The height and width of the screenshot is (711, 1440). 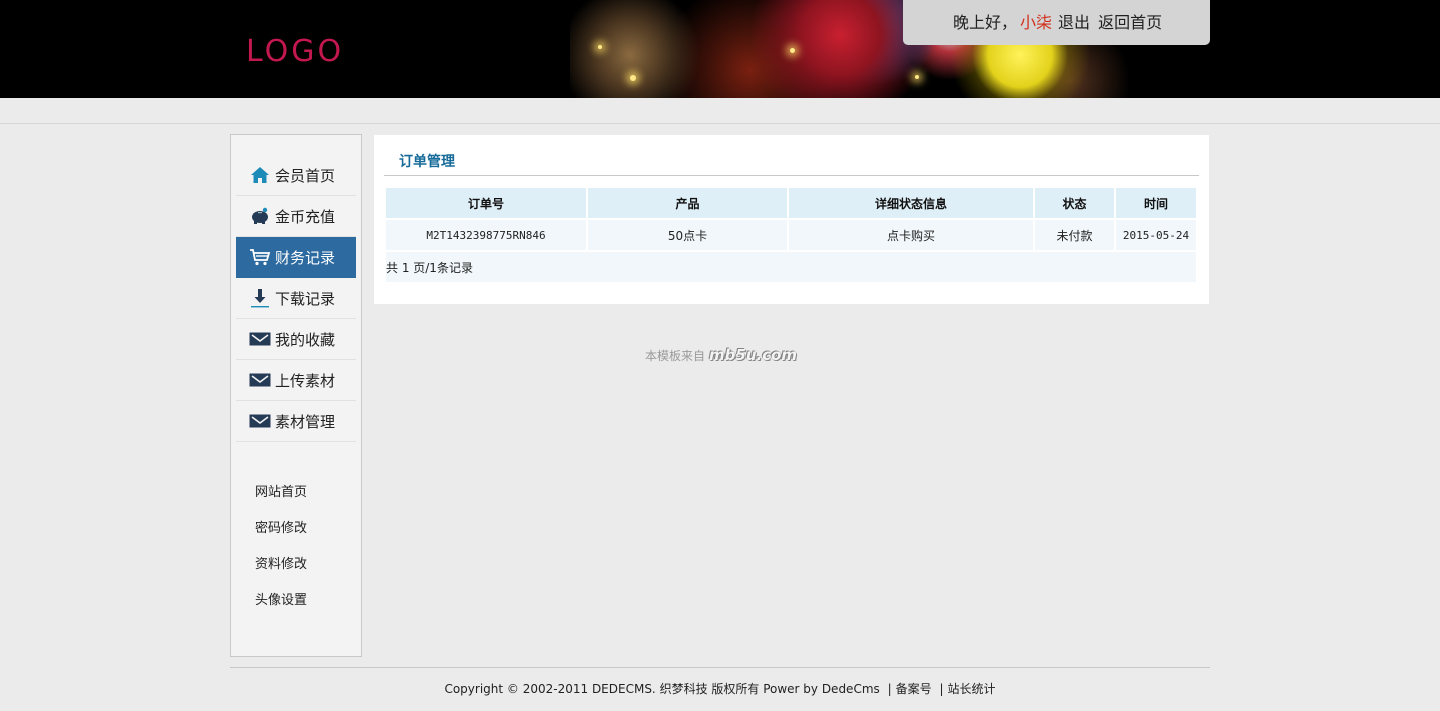 What do you see at coordinates (791, 175) in the screenshot?
I see `title-divider` at bounding box center [791, 175].